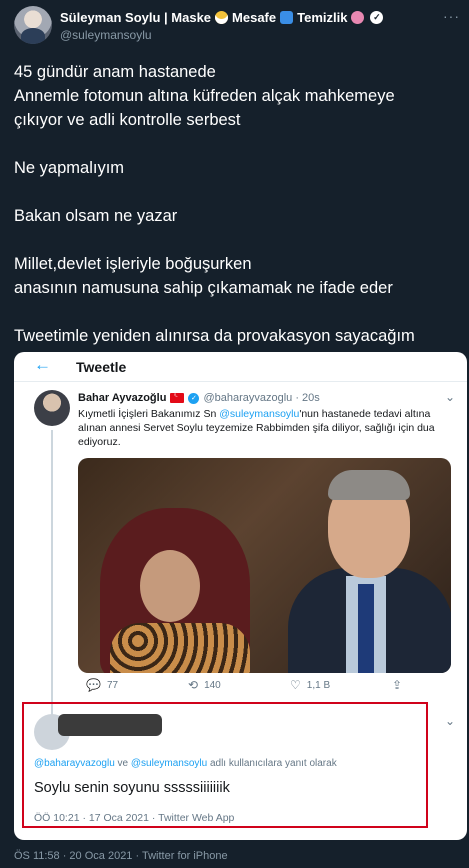 This screenshot has height=868, width=469. Describe the element at coordinates (180, 648) in the screenshot. I see `photo-woman-coat` at that location.